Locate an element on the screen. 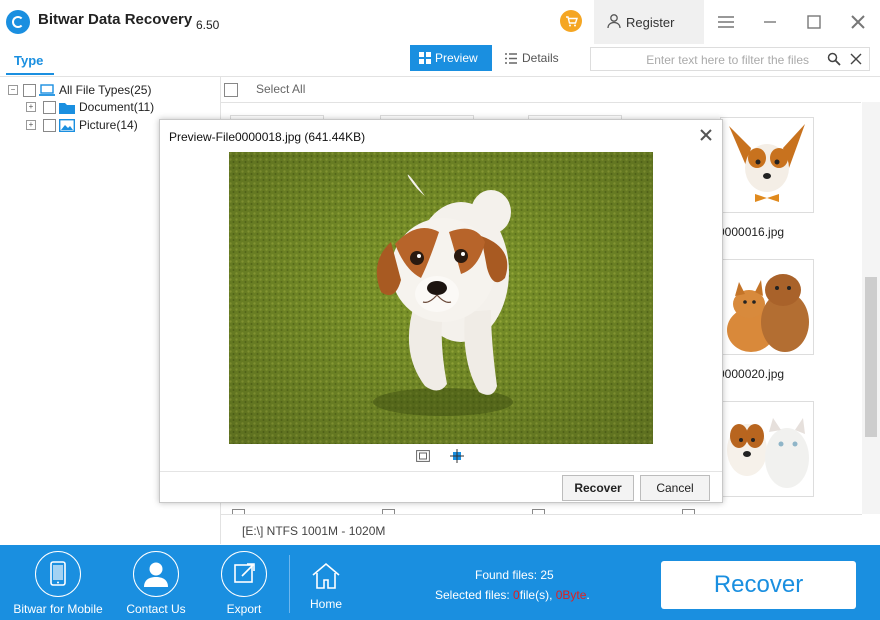 This screenshot has height=620, width=880. selected-size-value: 0Byte is located at coordinates (571, 595).